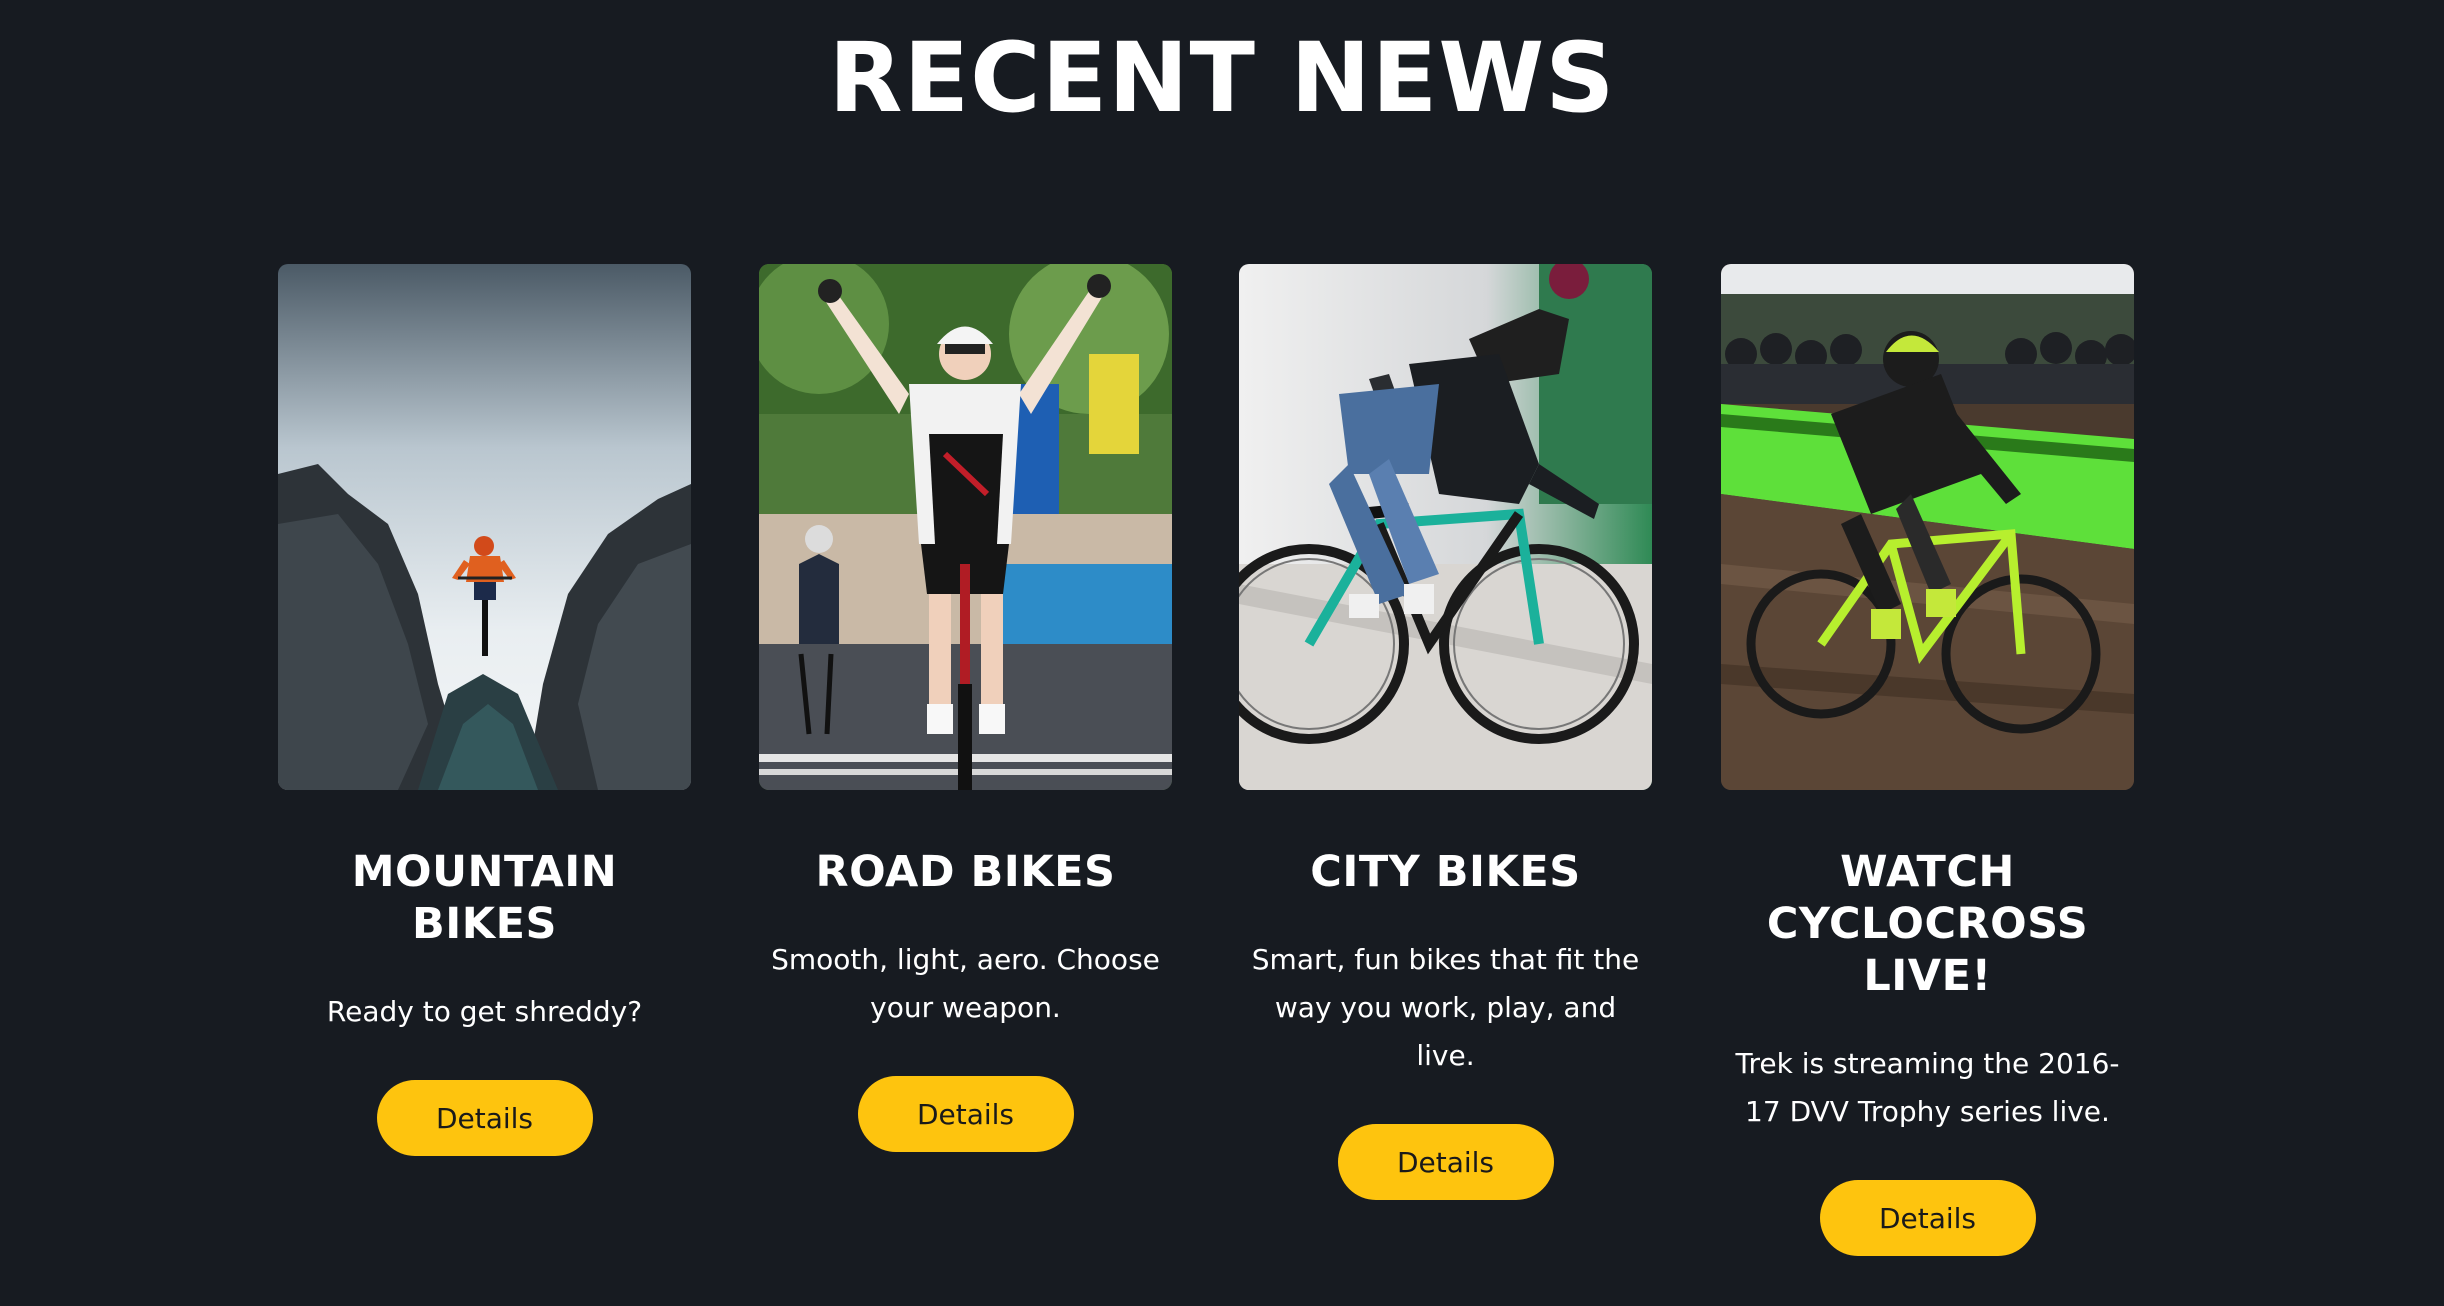 This screenshot has height=1306, width=2444. Describe the element at coordinates (965, 983) in the screenshot. I see `card-description: Smooth, light, aero. Choose your weapon.` at that location.